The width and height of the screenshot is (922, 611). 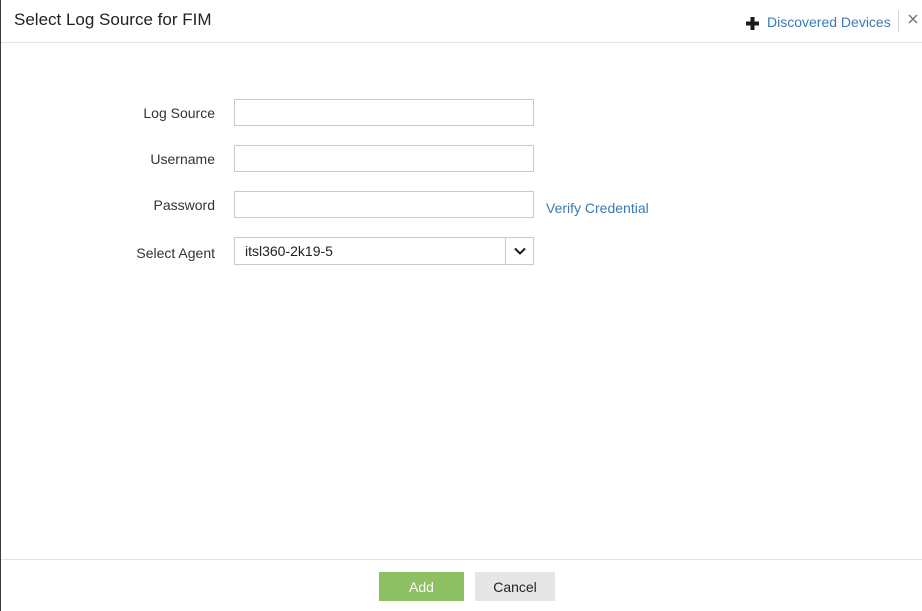 I want to click on chevron-down-icon, so click(x=519, y=251).